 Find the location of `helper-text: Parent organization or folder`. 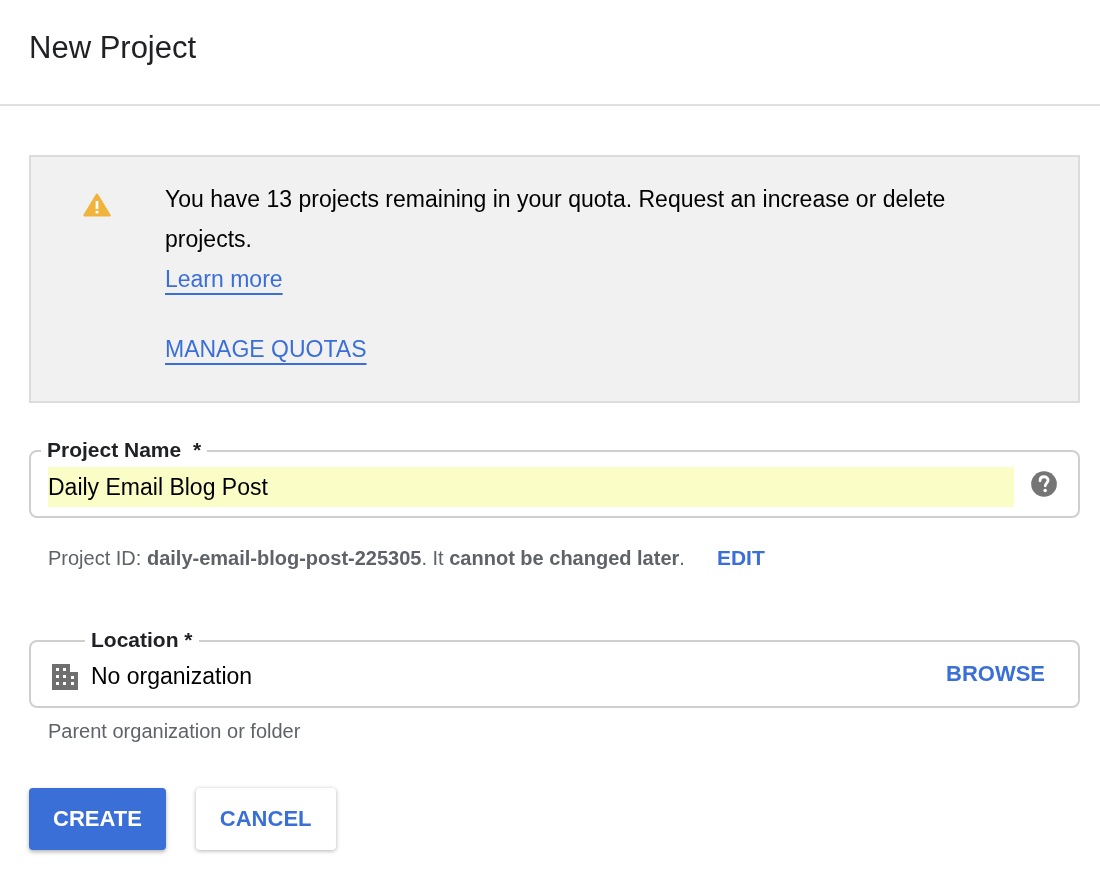

helper-text: Parent organization or folder is located at coordinates (174, 731).